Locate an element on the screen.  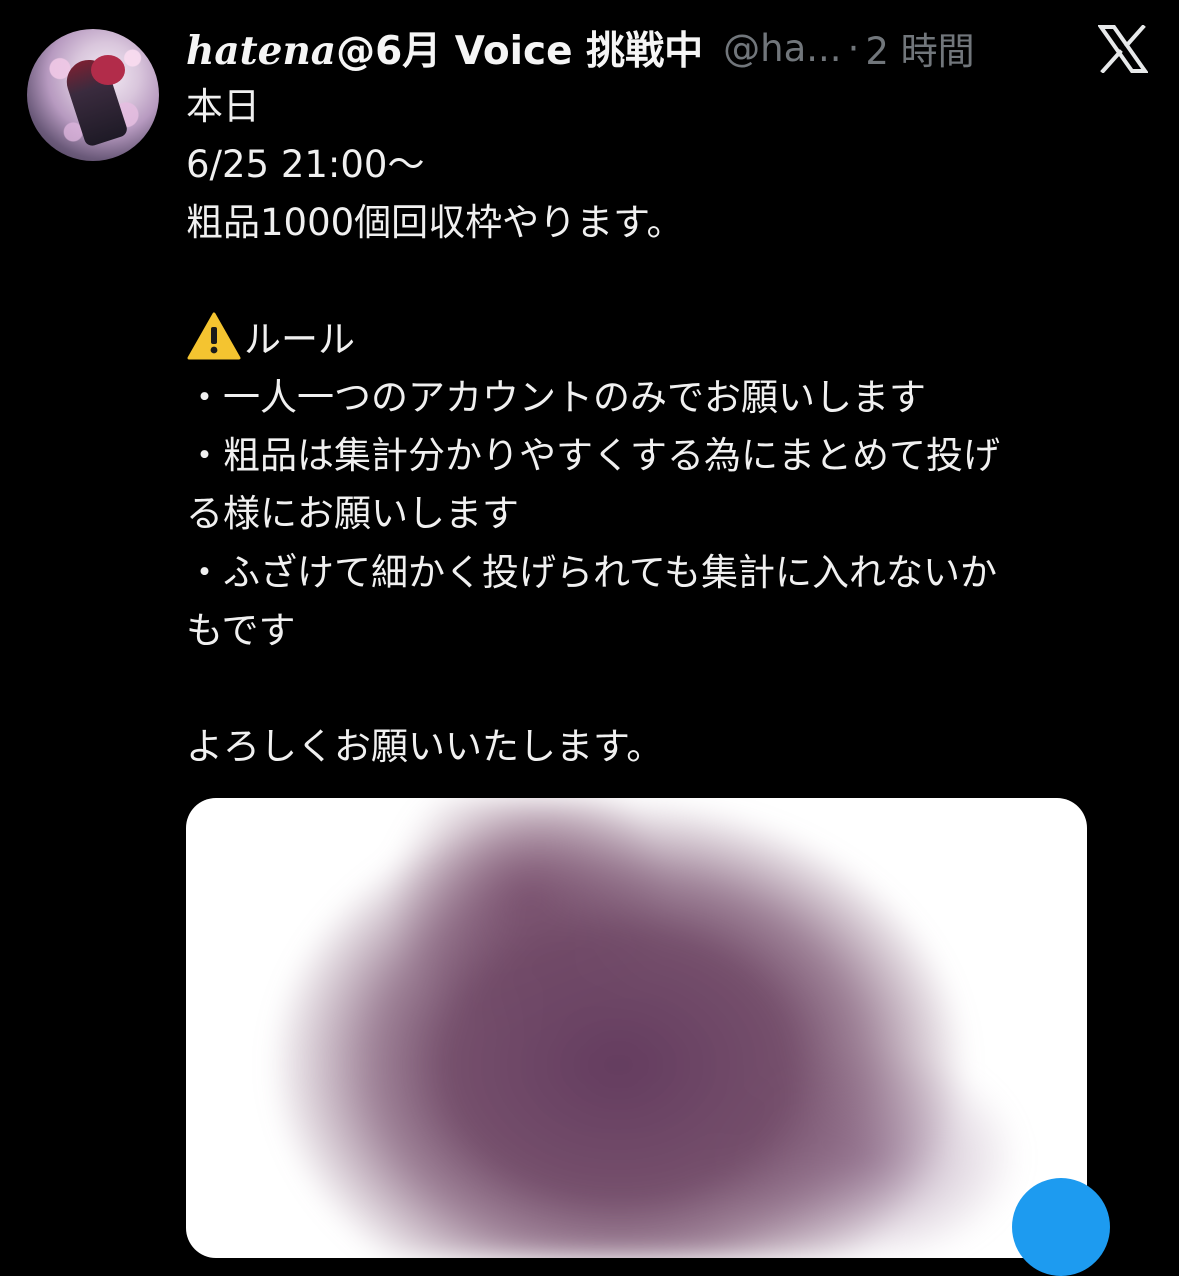
text-line: 本日 is located at coordinates (223, 106).